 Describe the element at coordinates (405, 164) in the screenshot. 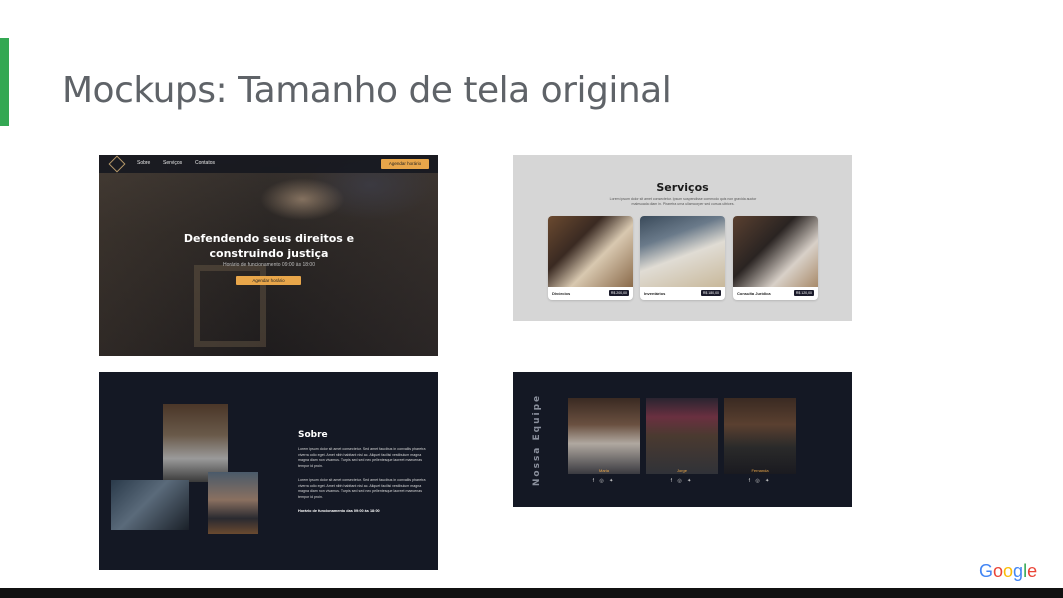

I see `nav-schedule-button: Agendar horário` at that location.